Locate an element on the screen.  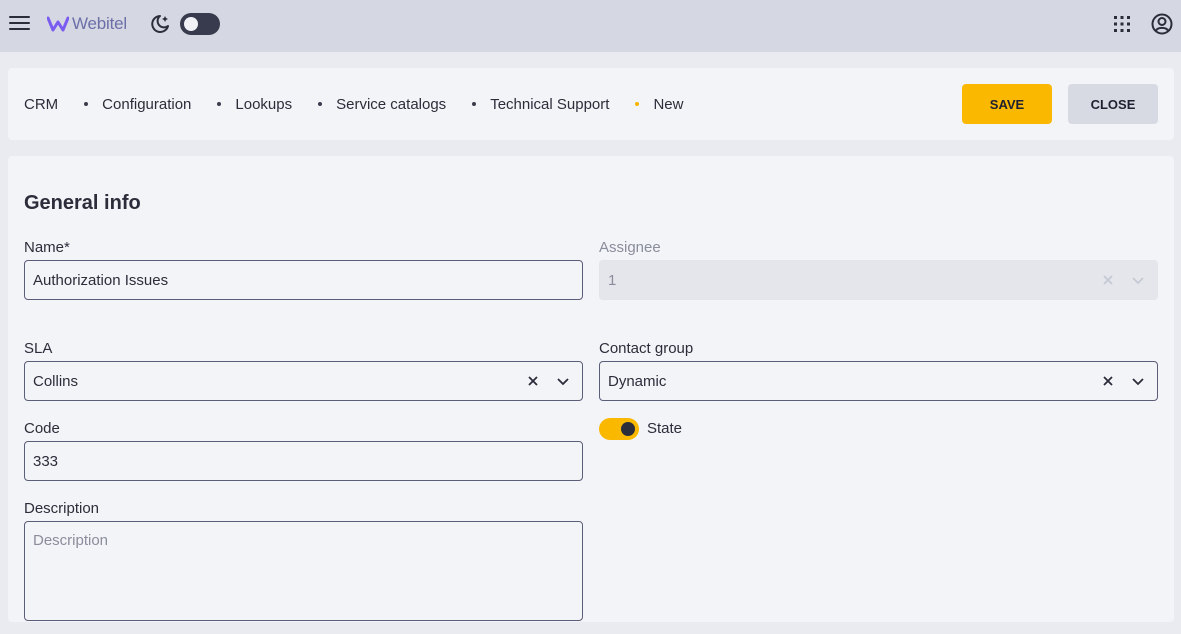
breadcrumb-item-new: New is located at coordinates (668, 104).